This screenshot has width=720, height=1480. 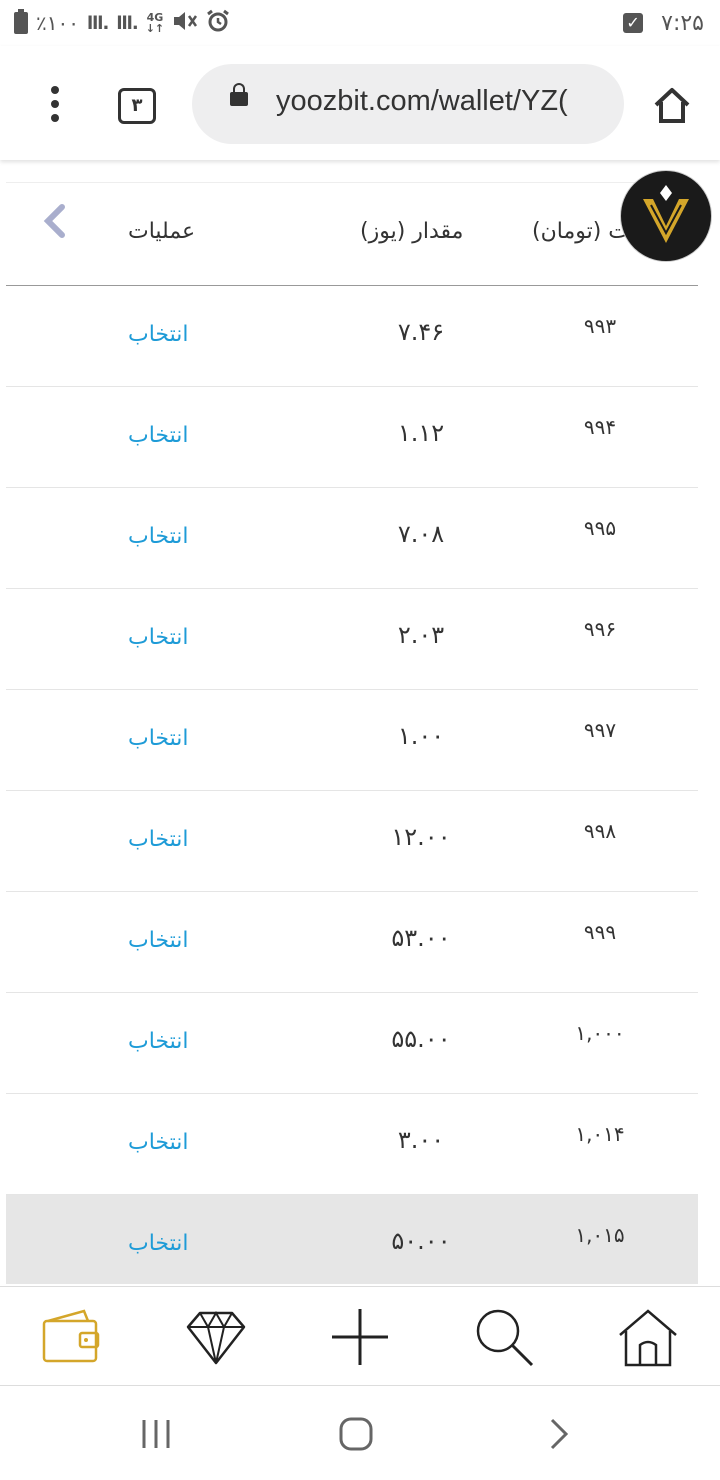 What do you see at coordinates (352, 438) in the screenshot?
I see `table-row: انتخاب ۱.۱۲ ۹۹۴` at bounding box center [352, 438].